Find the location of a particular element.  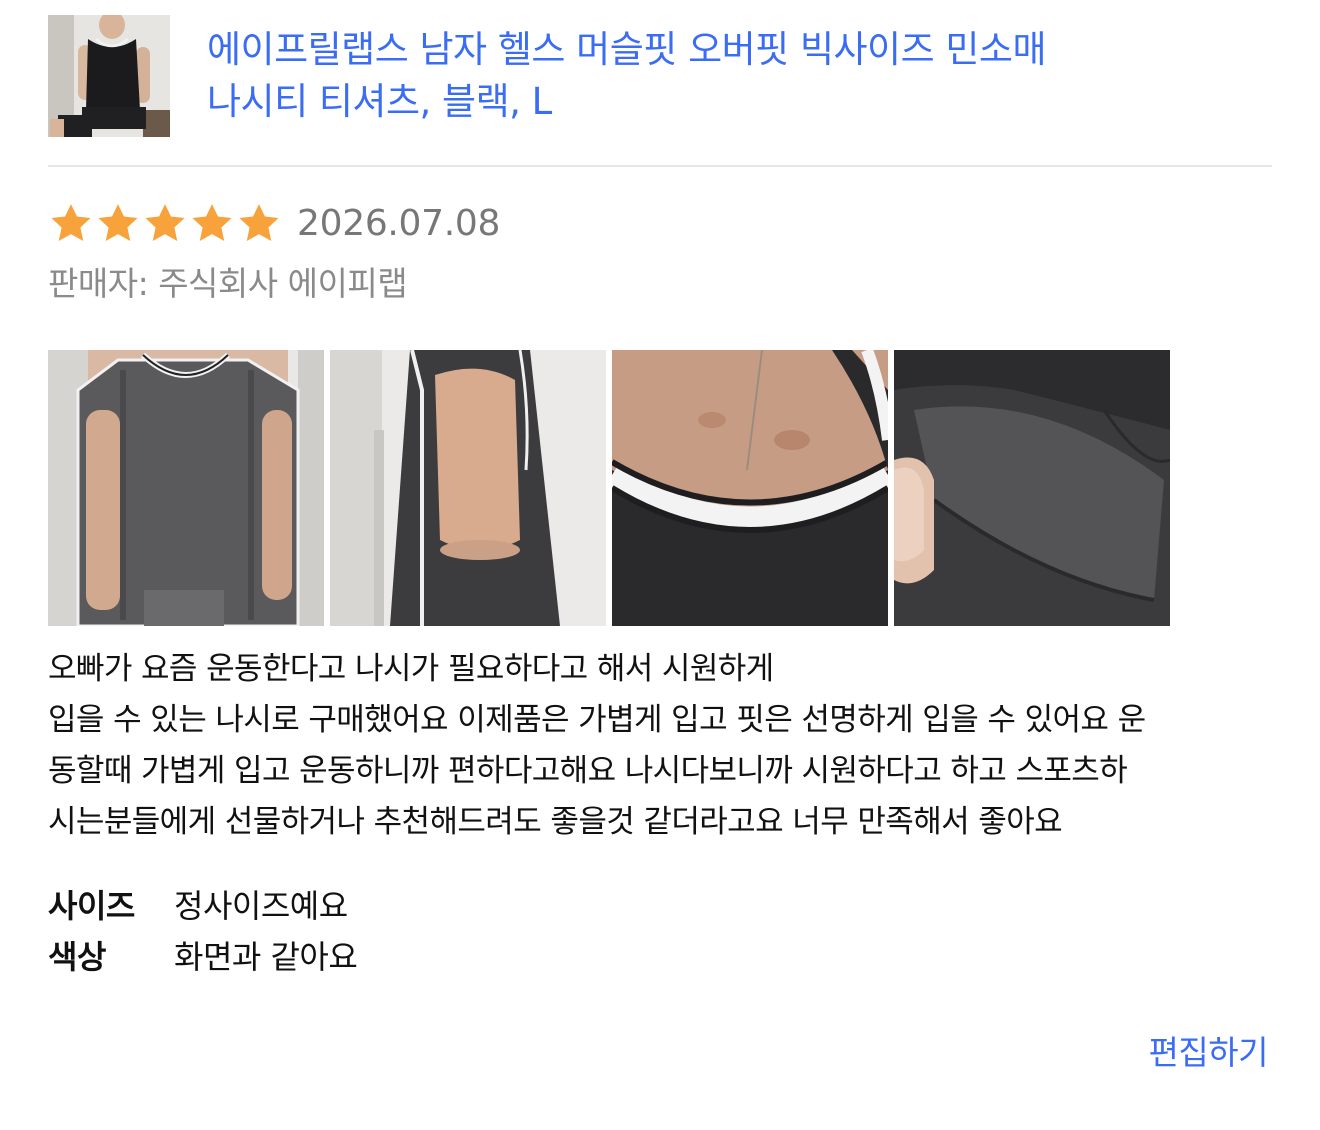

tank-top-collar-photo-icon is located at coordinates (750, 488).